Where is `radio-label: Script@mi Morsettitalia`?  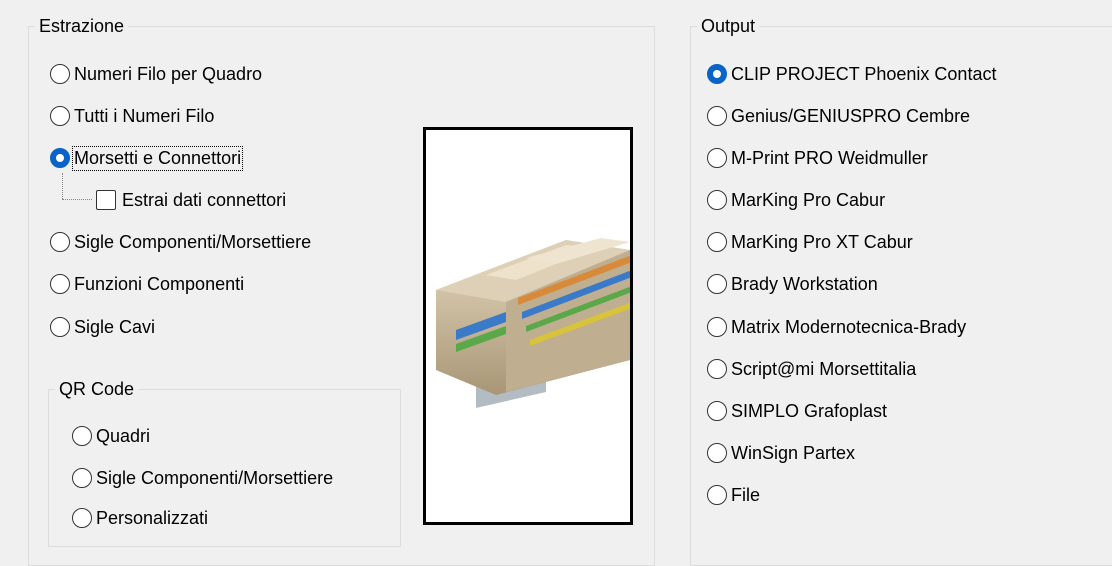 radio-label: Script@mi Morsettitalia is located at coordinates (824, 368).